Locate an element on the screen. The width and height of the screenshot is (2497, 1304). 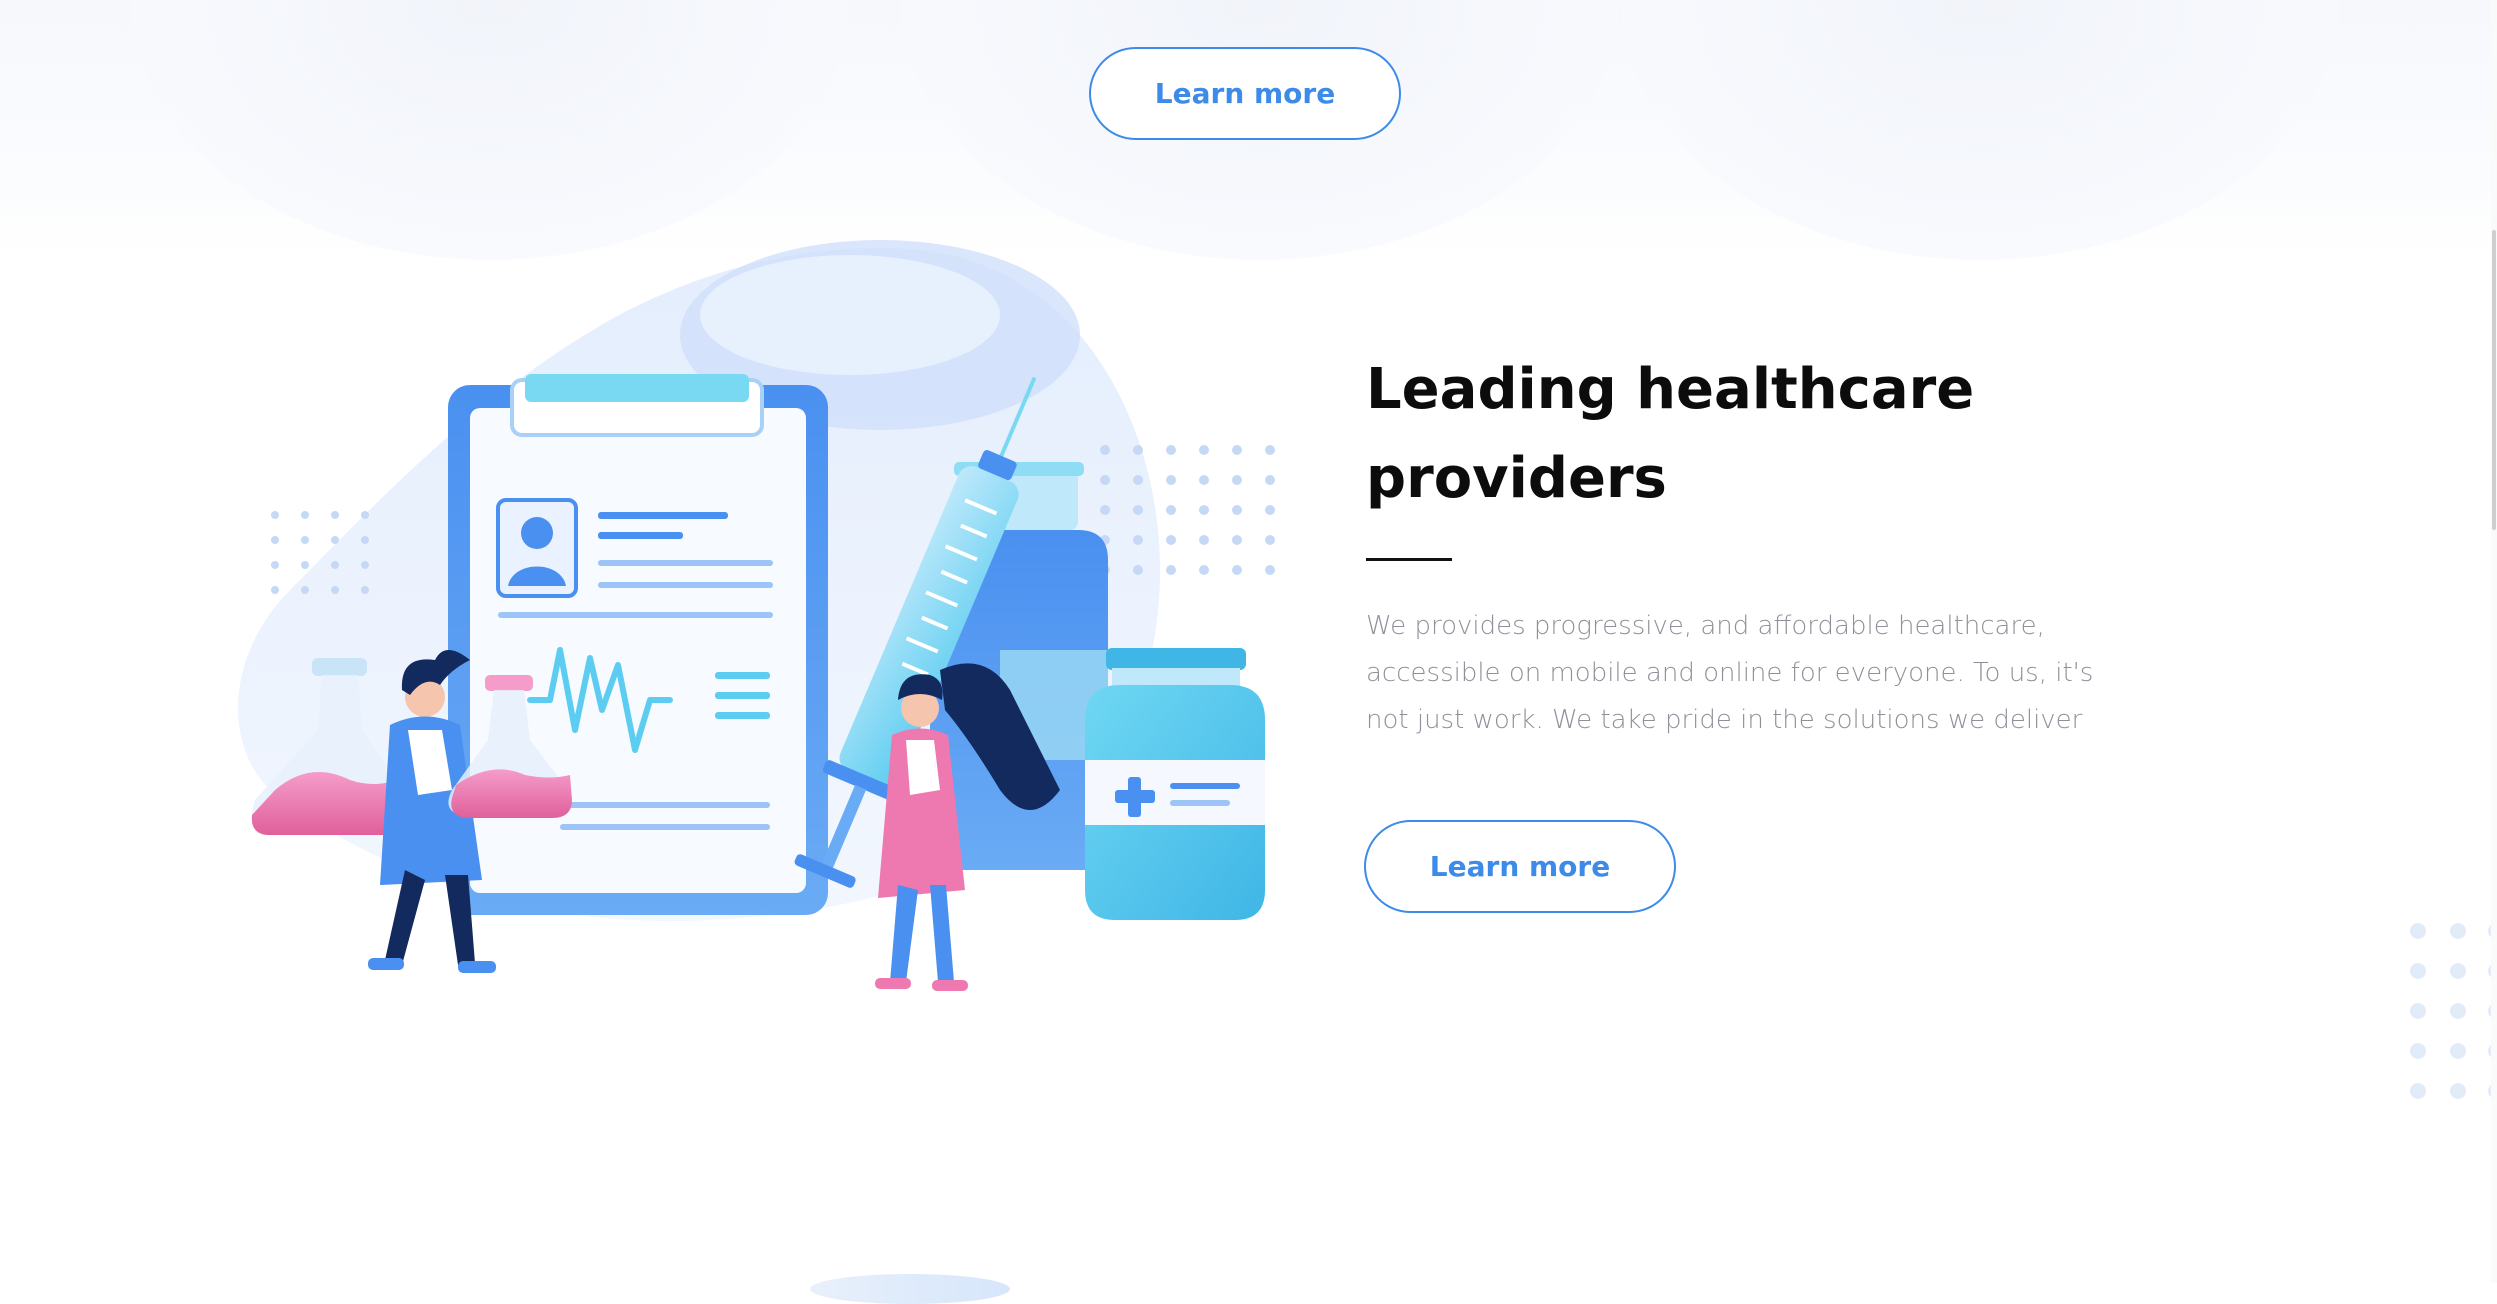
scrollbar-thumb is located at coordinates (2494, 380).